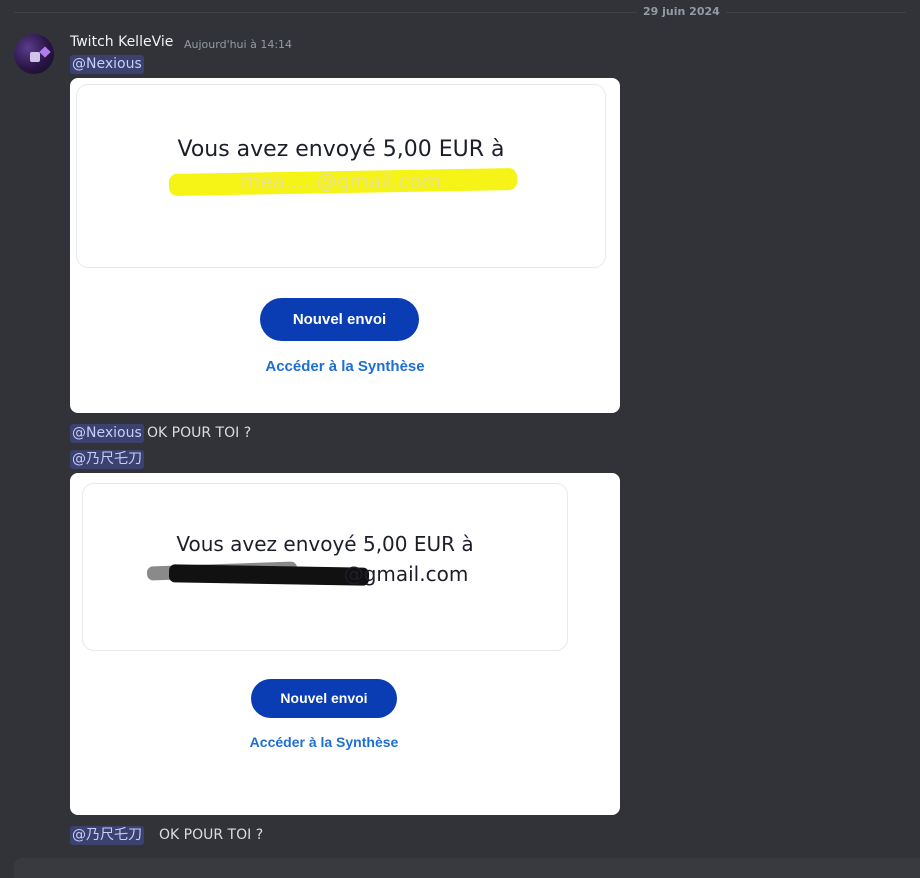 This screenshot has height=878, width=920. I want to click on user-mention-brn: @乃尺乇刀, so click(107, 459).